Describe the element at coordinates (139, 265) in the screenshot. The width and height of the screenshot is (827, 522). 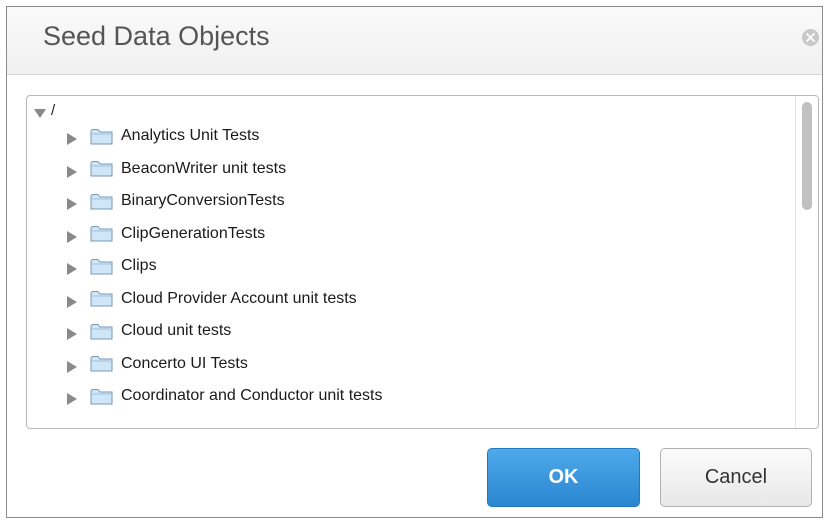
I see `tree-item-label: Clips` at that location.